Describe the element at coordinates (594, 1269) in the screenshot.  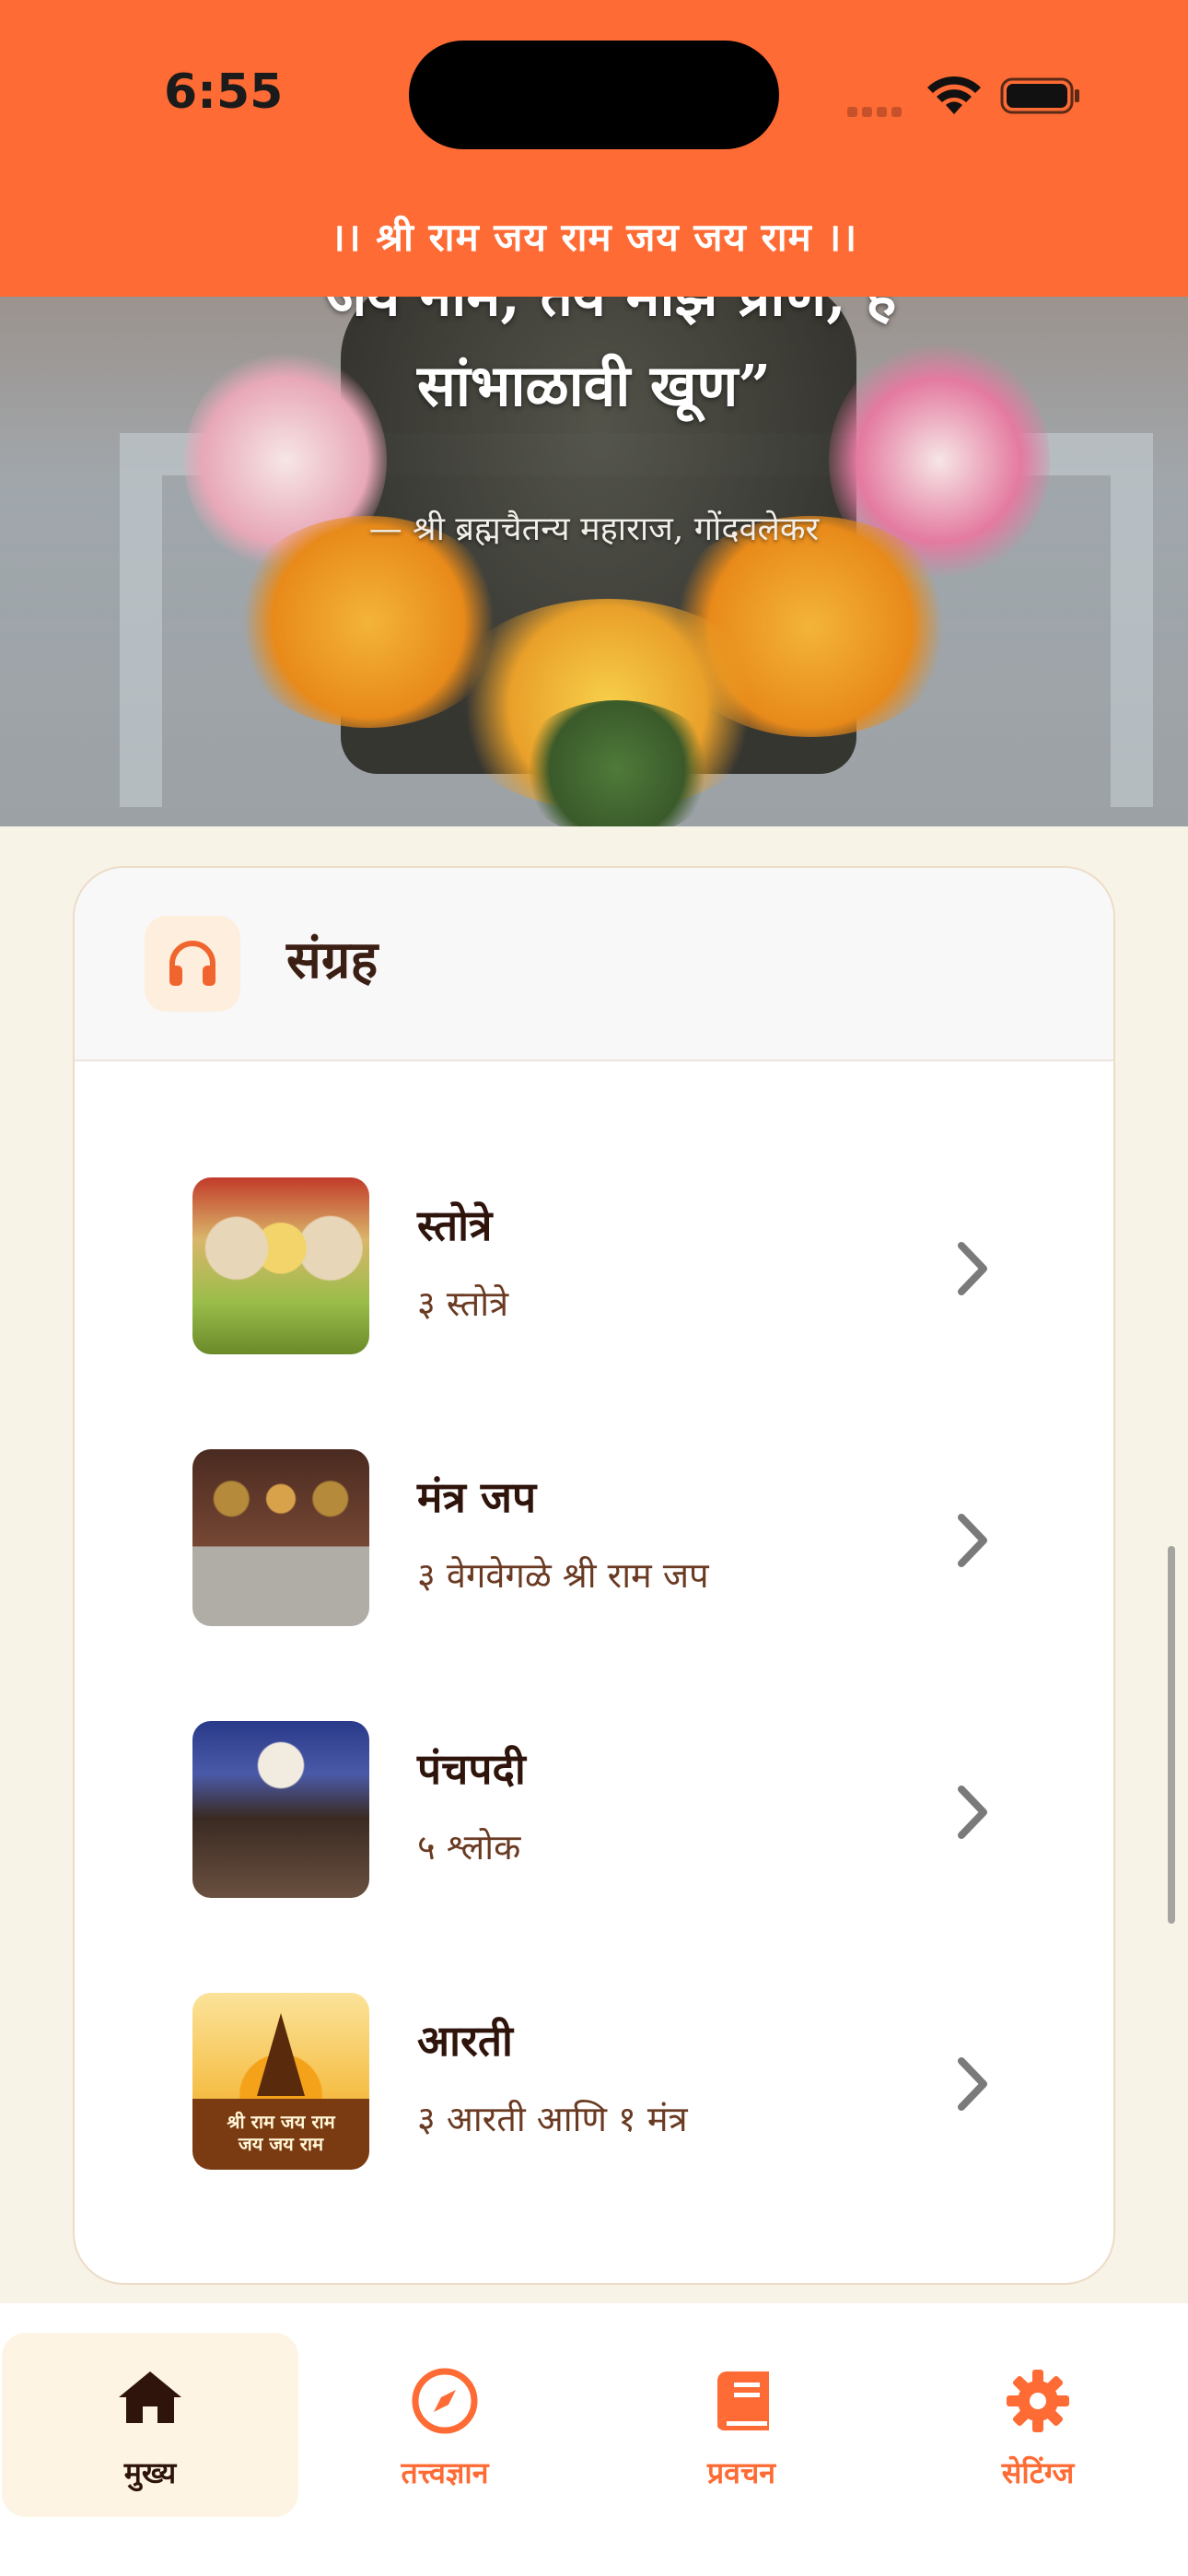
I see `list-item-stotre: स्तोत्रे ३ स्तोत्रे` at that location.